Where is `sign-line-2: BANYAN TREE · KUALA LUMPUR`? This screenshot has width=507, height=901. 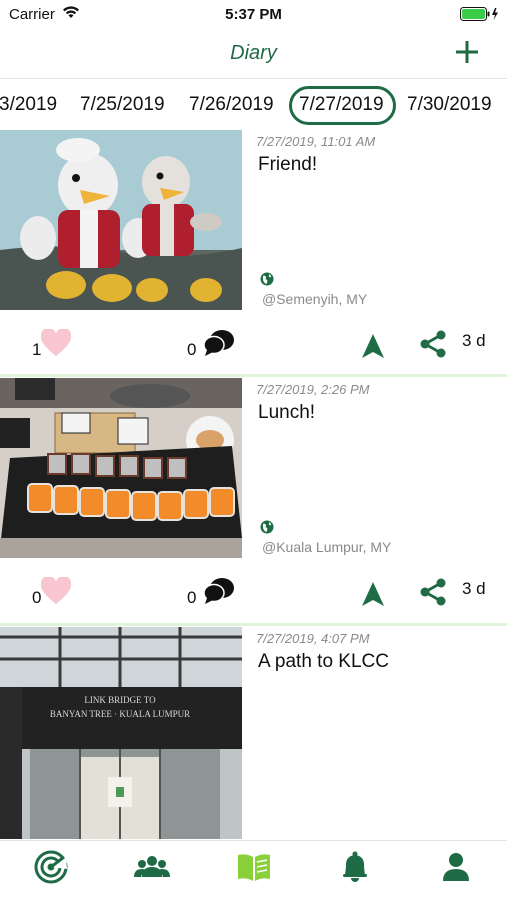 sign-line-2: BANYAN TREE · KUALA LUMPUR is located at coordinates (120, 714).